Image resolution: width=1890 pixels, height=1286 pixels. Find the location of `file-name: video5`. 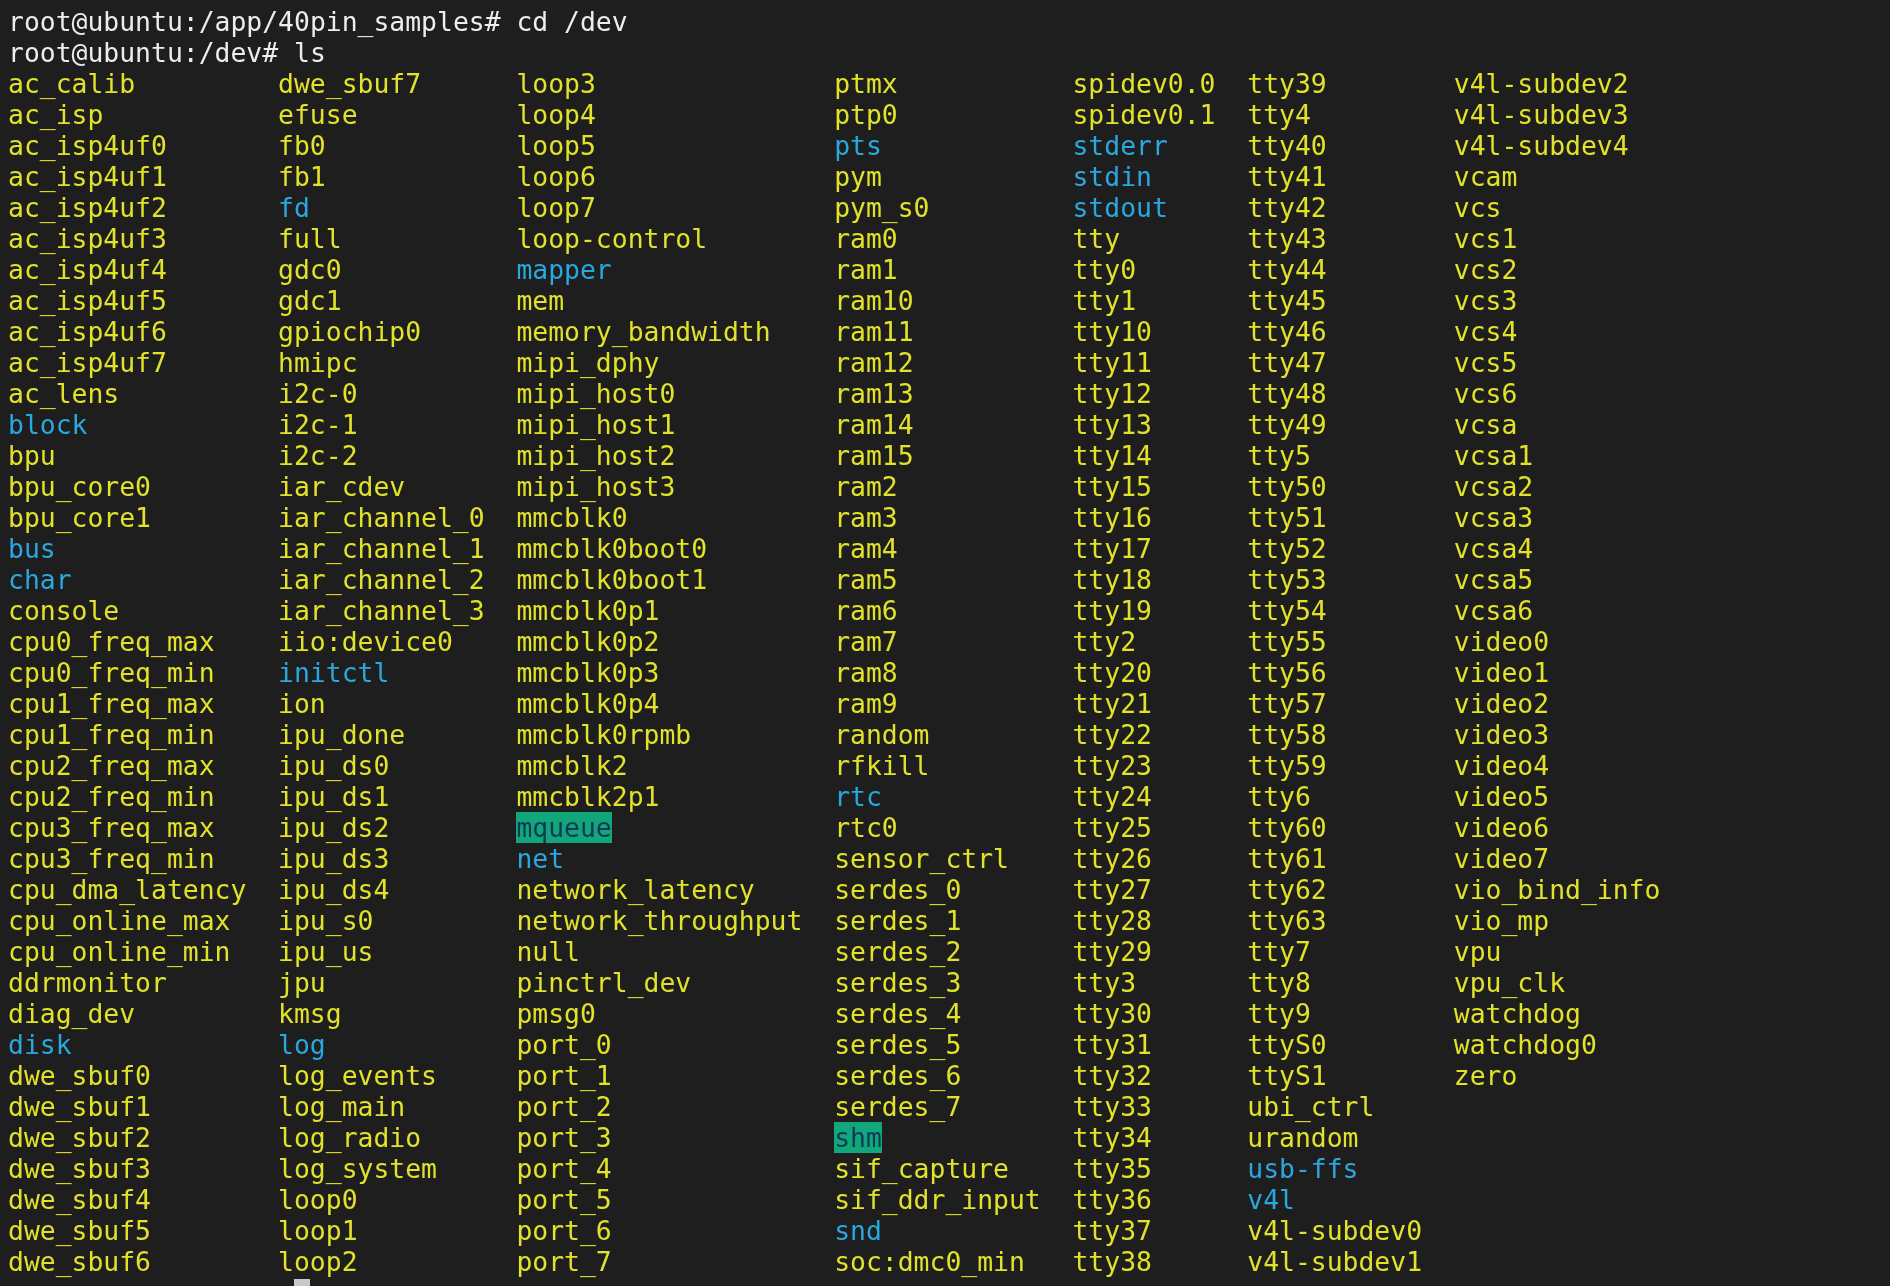

file-name: video5 is located at coordinates (1501, 796).